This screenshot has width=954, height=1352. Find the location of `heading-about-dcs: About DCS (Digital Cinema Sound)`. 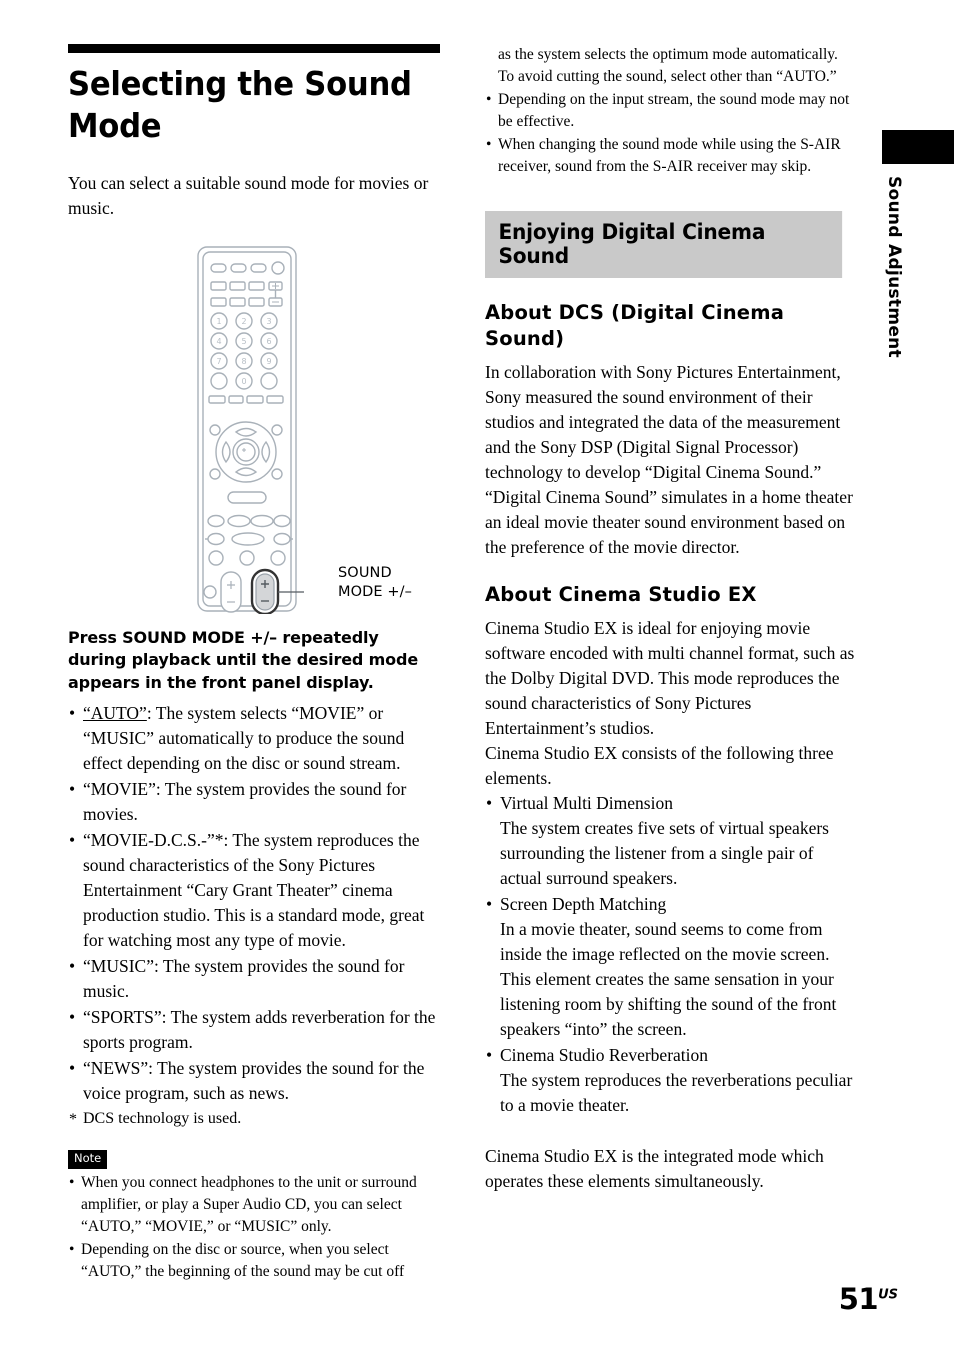

heading-about-dcs: About DCS (Digital Cinema Sound) is located at coordinates (635, 325).